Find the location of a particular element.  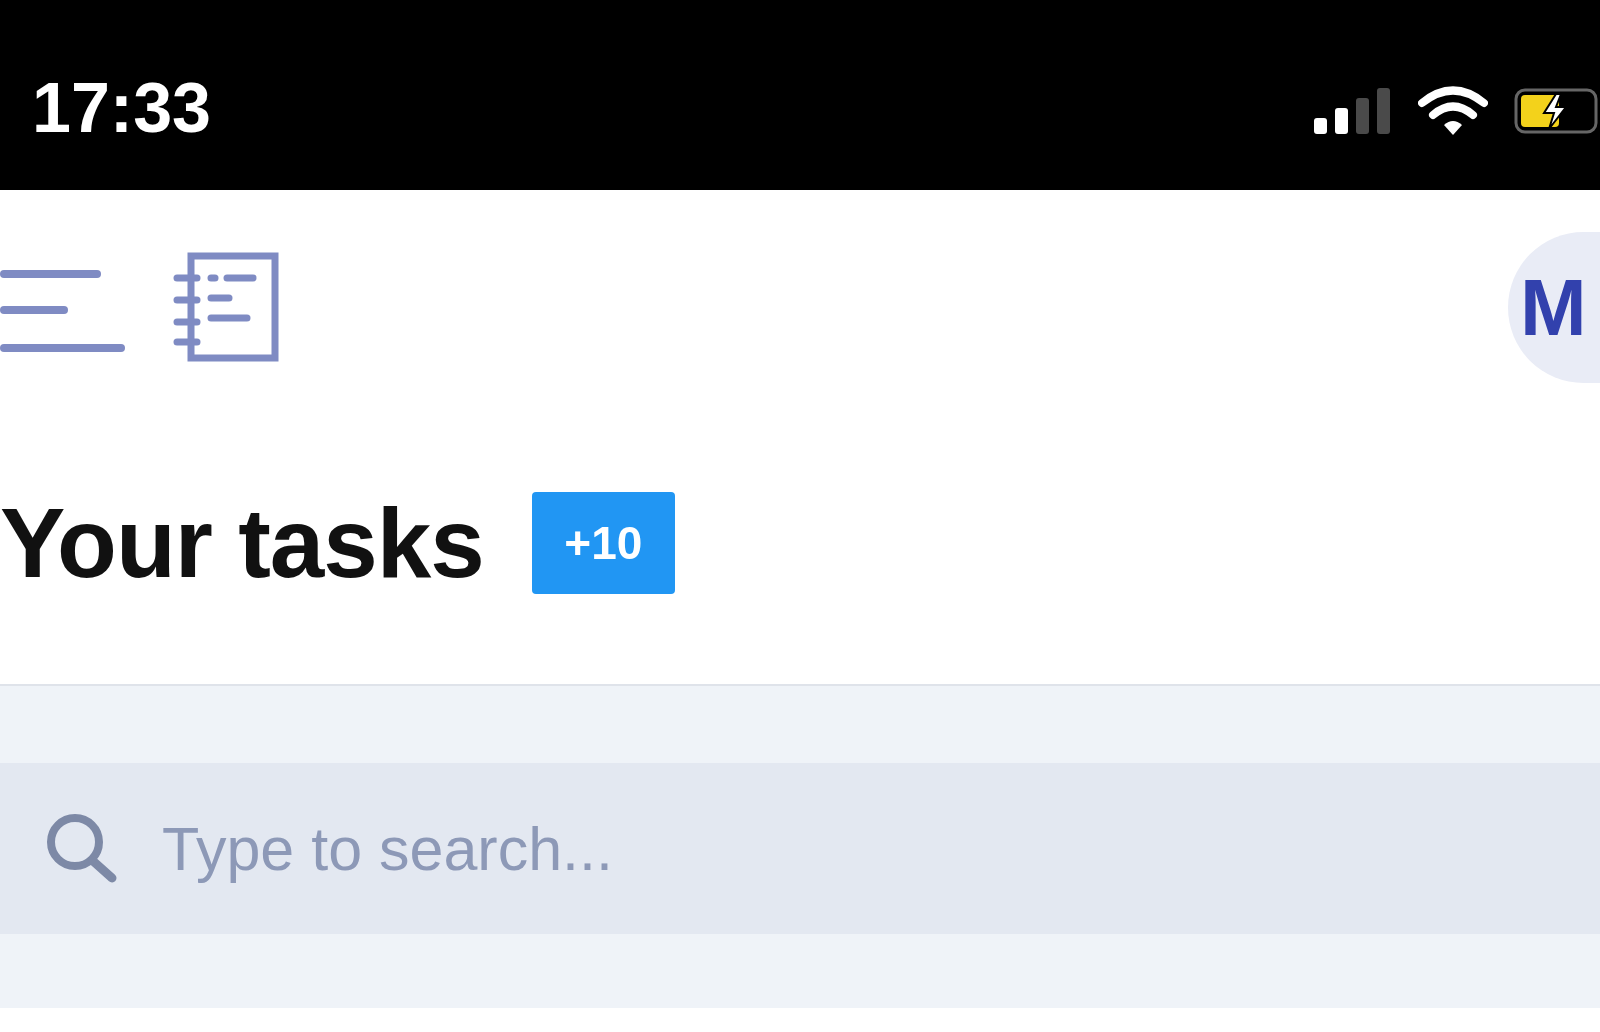

page-title: Your tasks is located at coordinates (242, 543).